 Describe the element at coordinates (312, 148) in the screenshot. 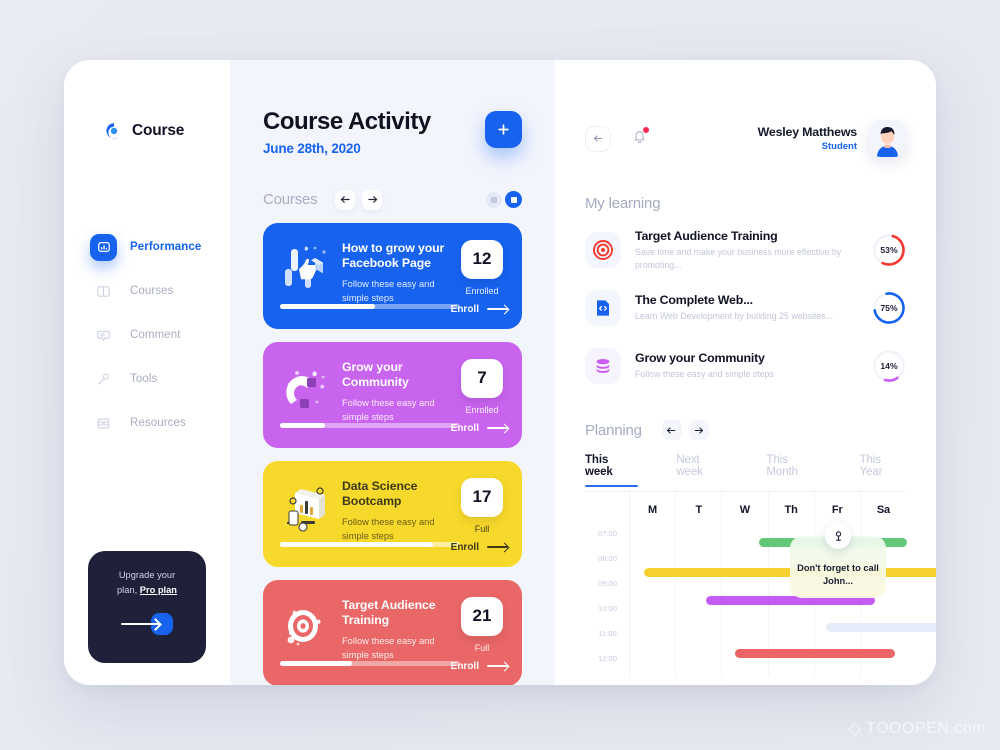

I see `page-date: June 28th, 2020` at that location.